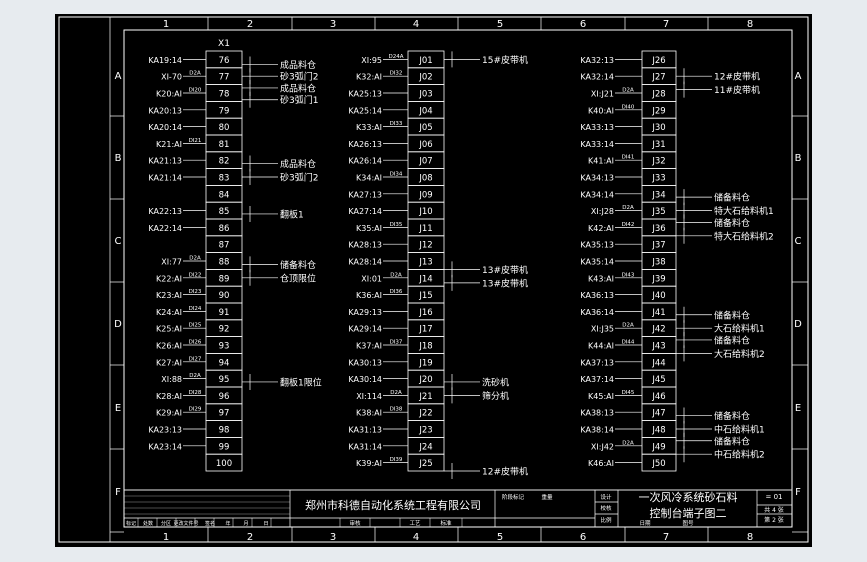 The width and height of the screenshot is (867, 562). Describe the element at coordinates (597, 178) in the screenshot. I see `terminal-source-label: KA34:13` at that location.